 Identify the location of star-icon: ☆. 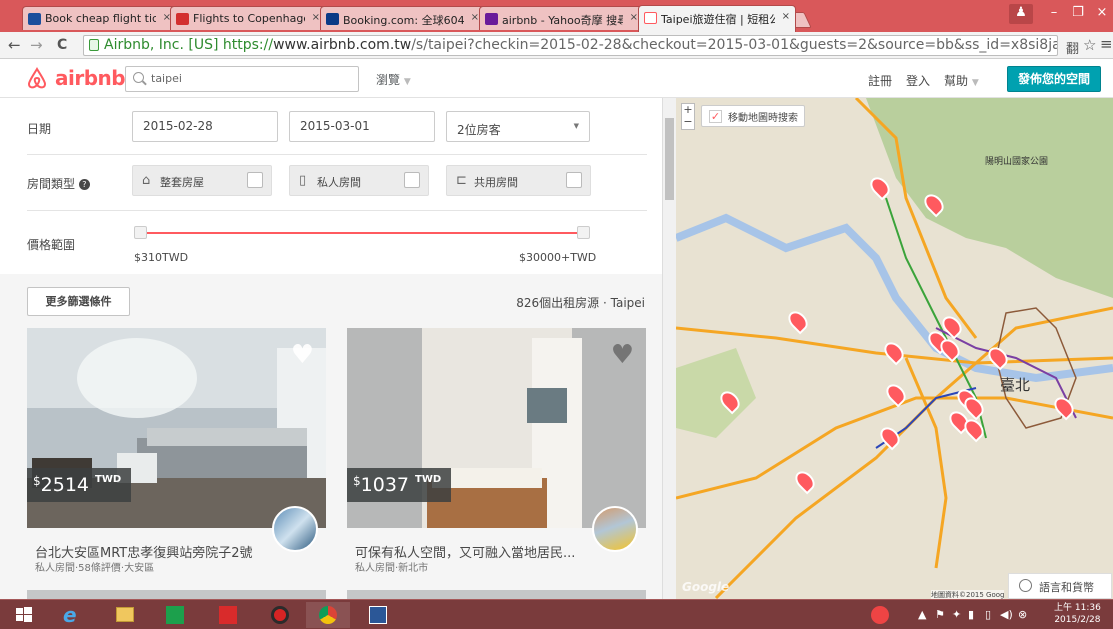
(1089, 45).